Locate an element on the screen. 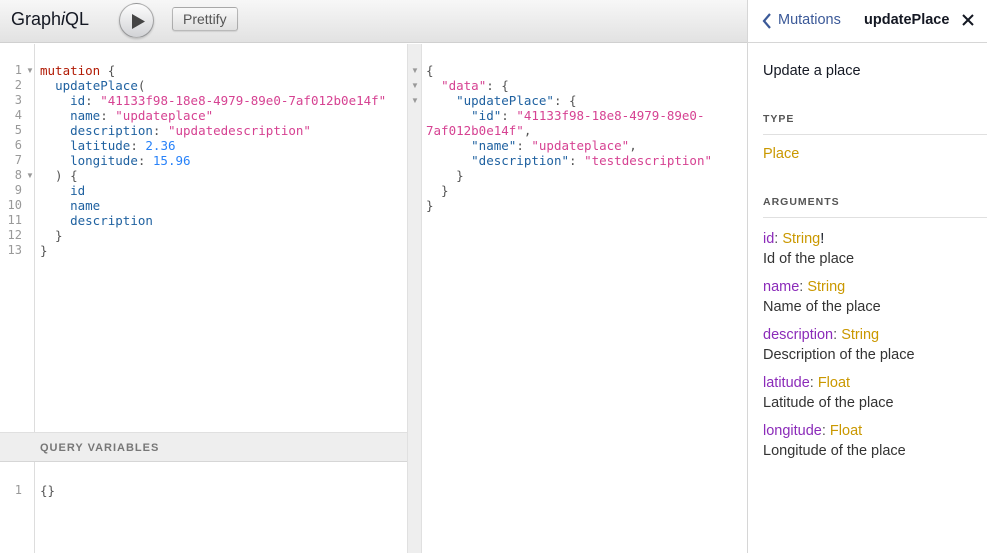 Image resolution: width=987 pixels, height=553 pixels. code-line: "updatePlace": { is located at coordinates (501, 100).